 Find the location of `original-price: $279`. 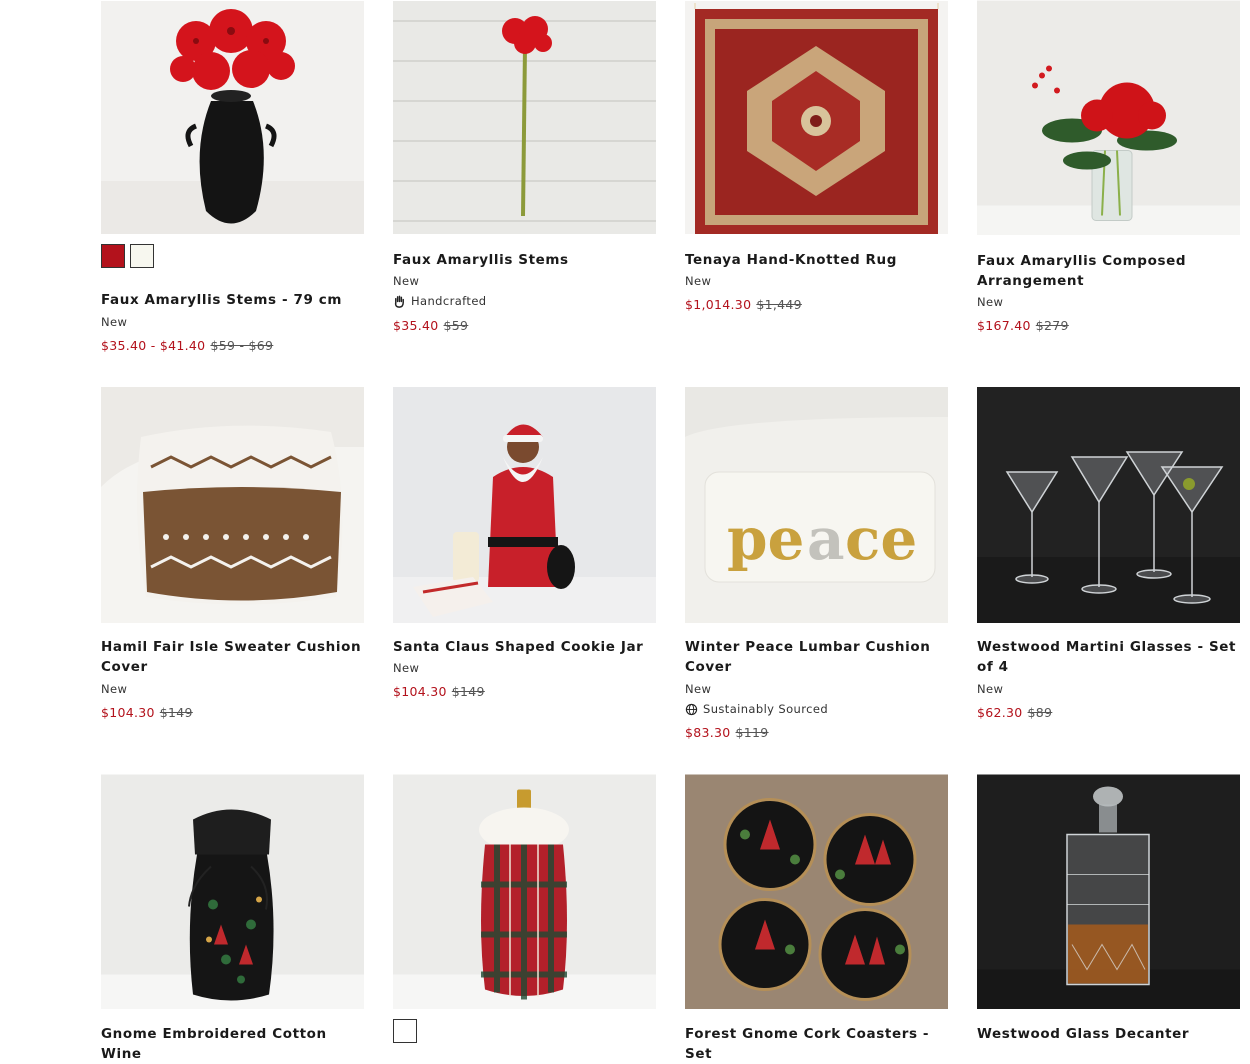

original-price: $279 is located at coordinates (1052, 325).